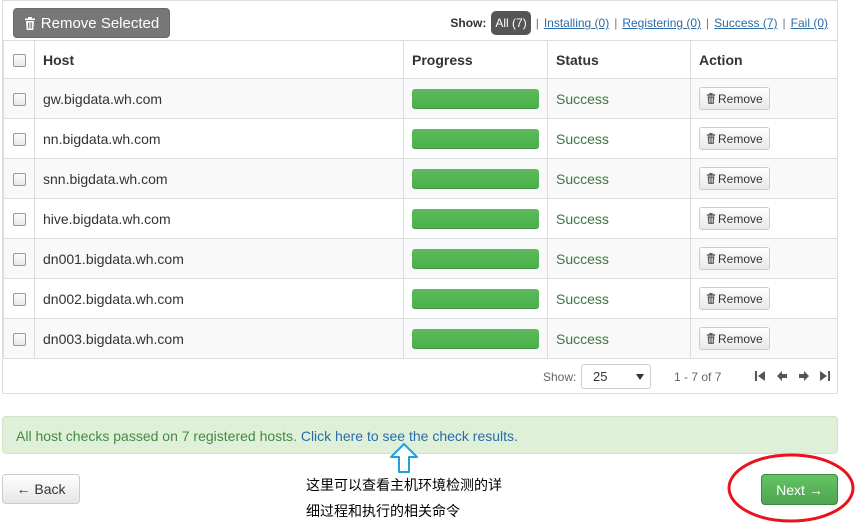 Image resolution: width=865 pixels, height=532 pixels. What do you see at coordinates (41, 489) in the screenshot?
I see `back-button: ← Back` at bounding box center [41, 489].